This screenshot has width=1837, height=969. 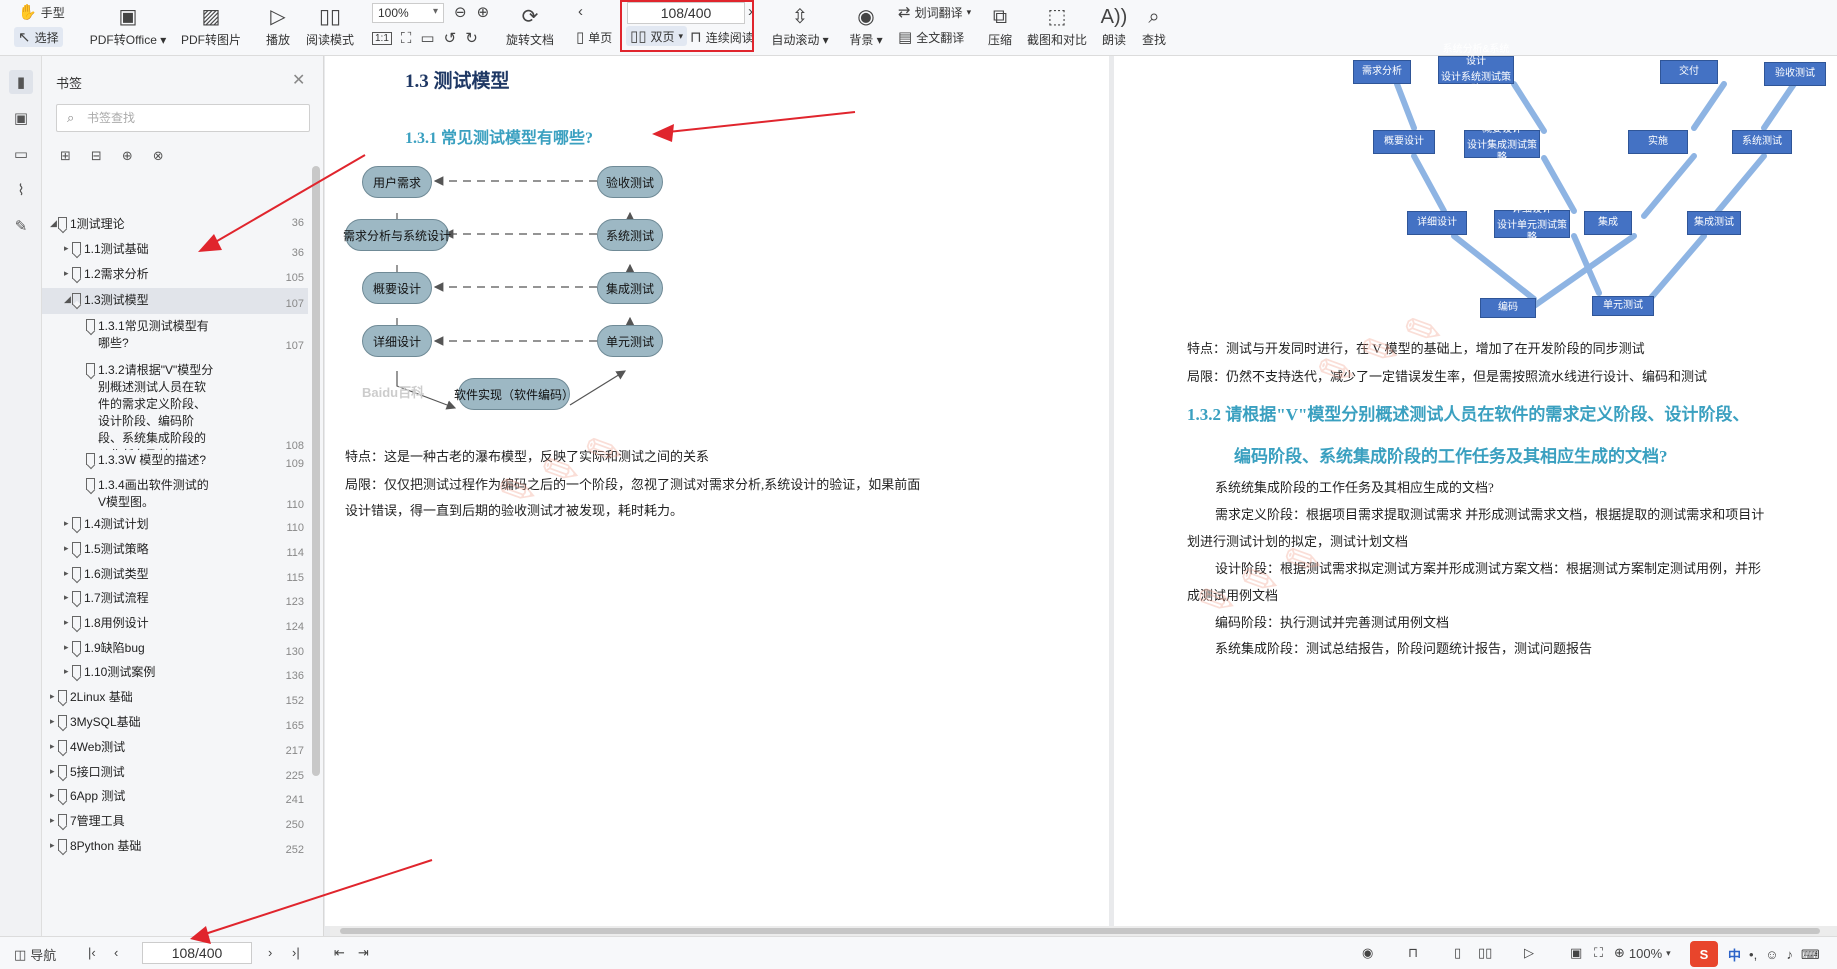 What do you see at coordinates (1114, 27) in the screenshot?
I see `read-aloud-button: A)) 朗读` at bounding box center [1114, 27].